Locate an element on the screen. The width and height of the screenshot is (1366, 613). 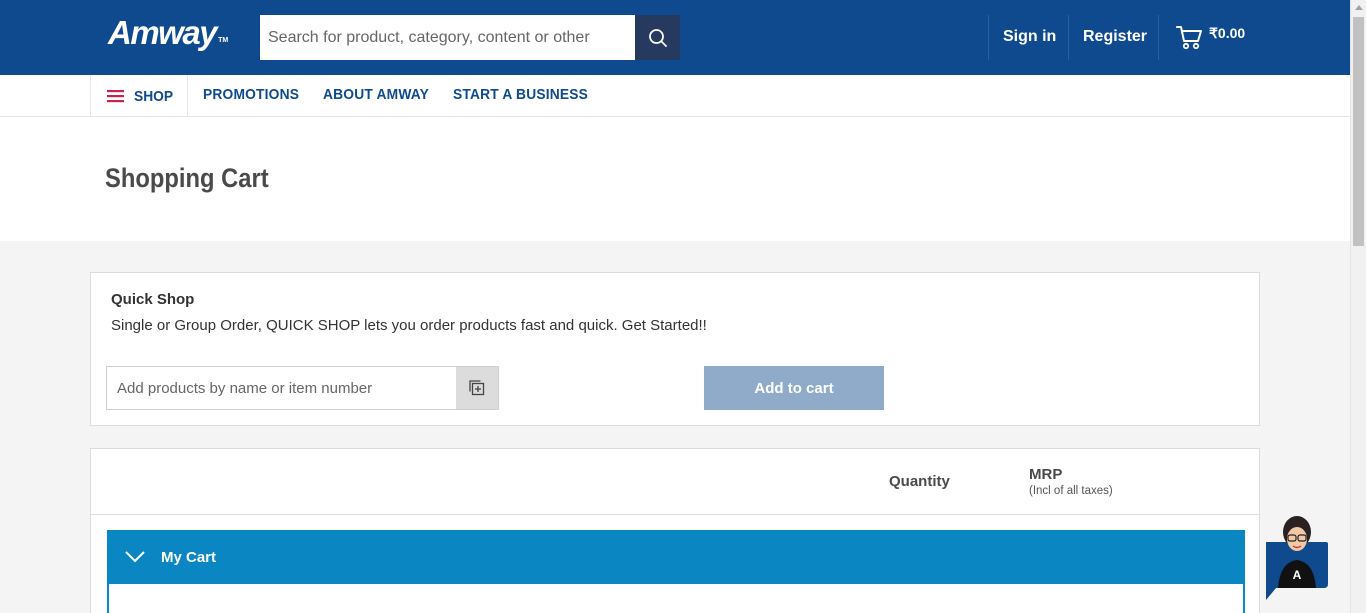
my-cart-section-toggle: My Cart is located at coordinates (676, 557).